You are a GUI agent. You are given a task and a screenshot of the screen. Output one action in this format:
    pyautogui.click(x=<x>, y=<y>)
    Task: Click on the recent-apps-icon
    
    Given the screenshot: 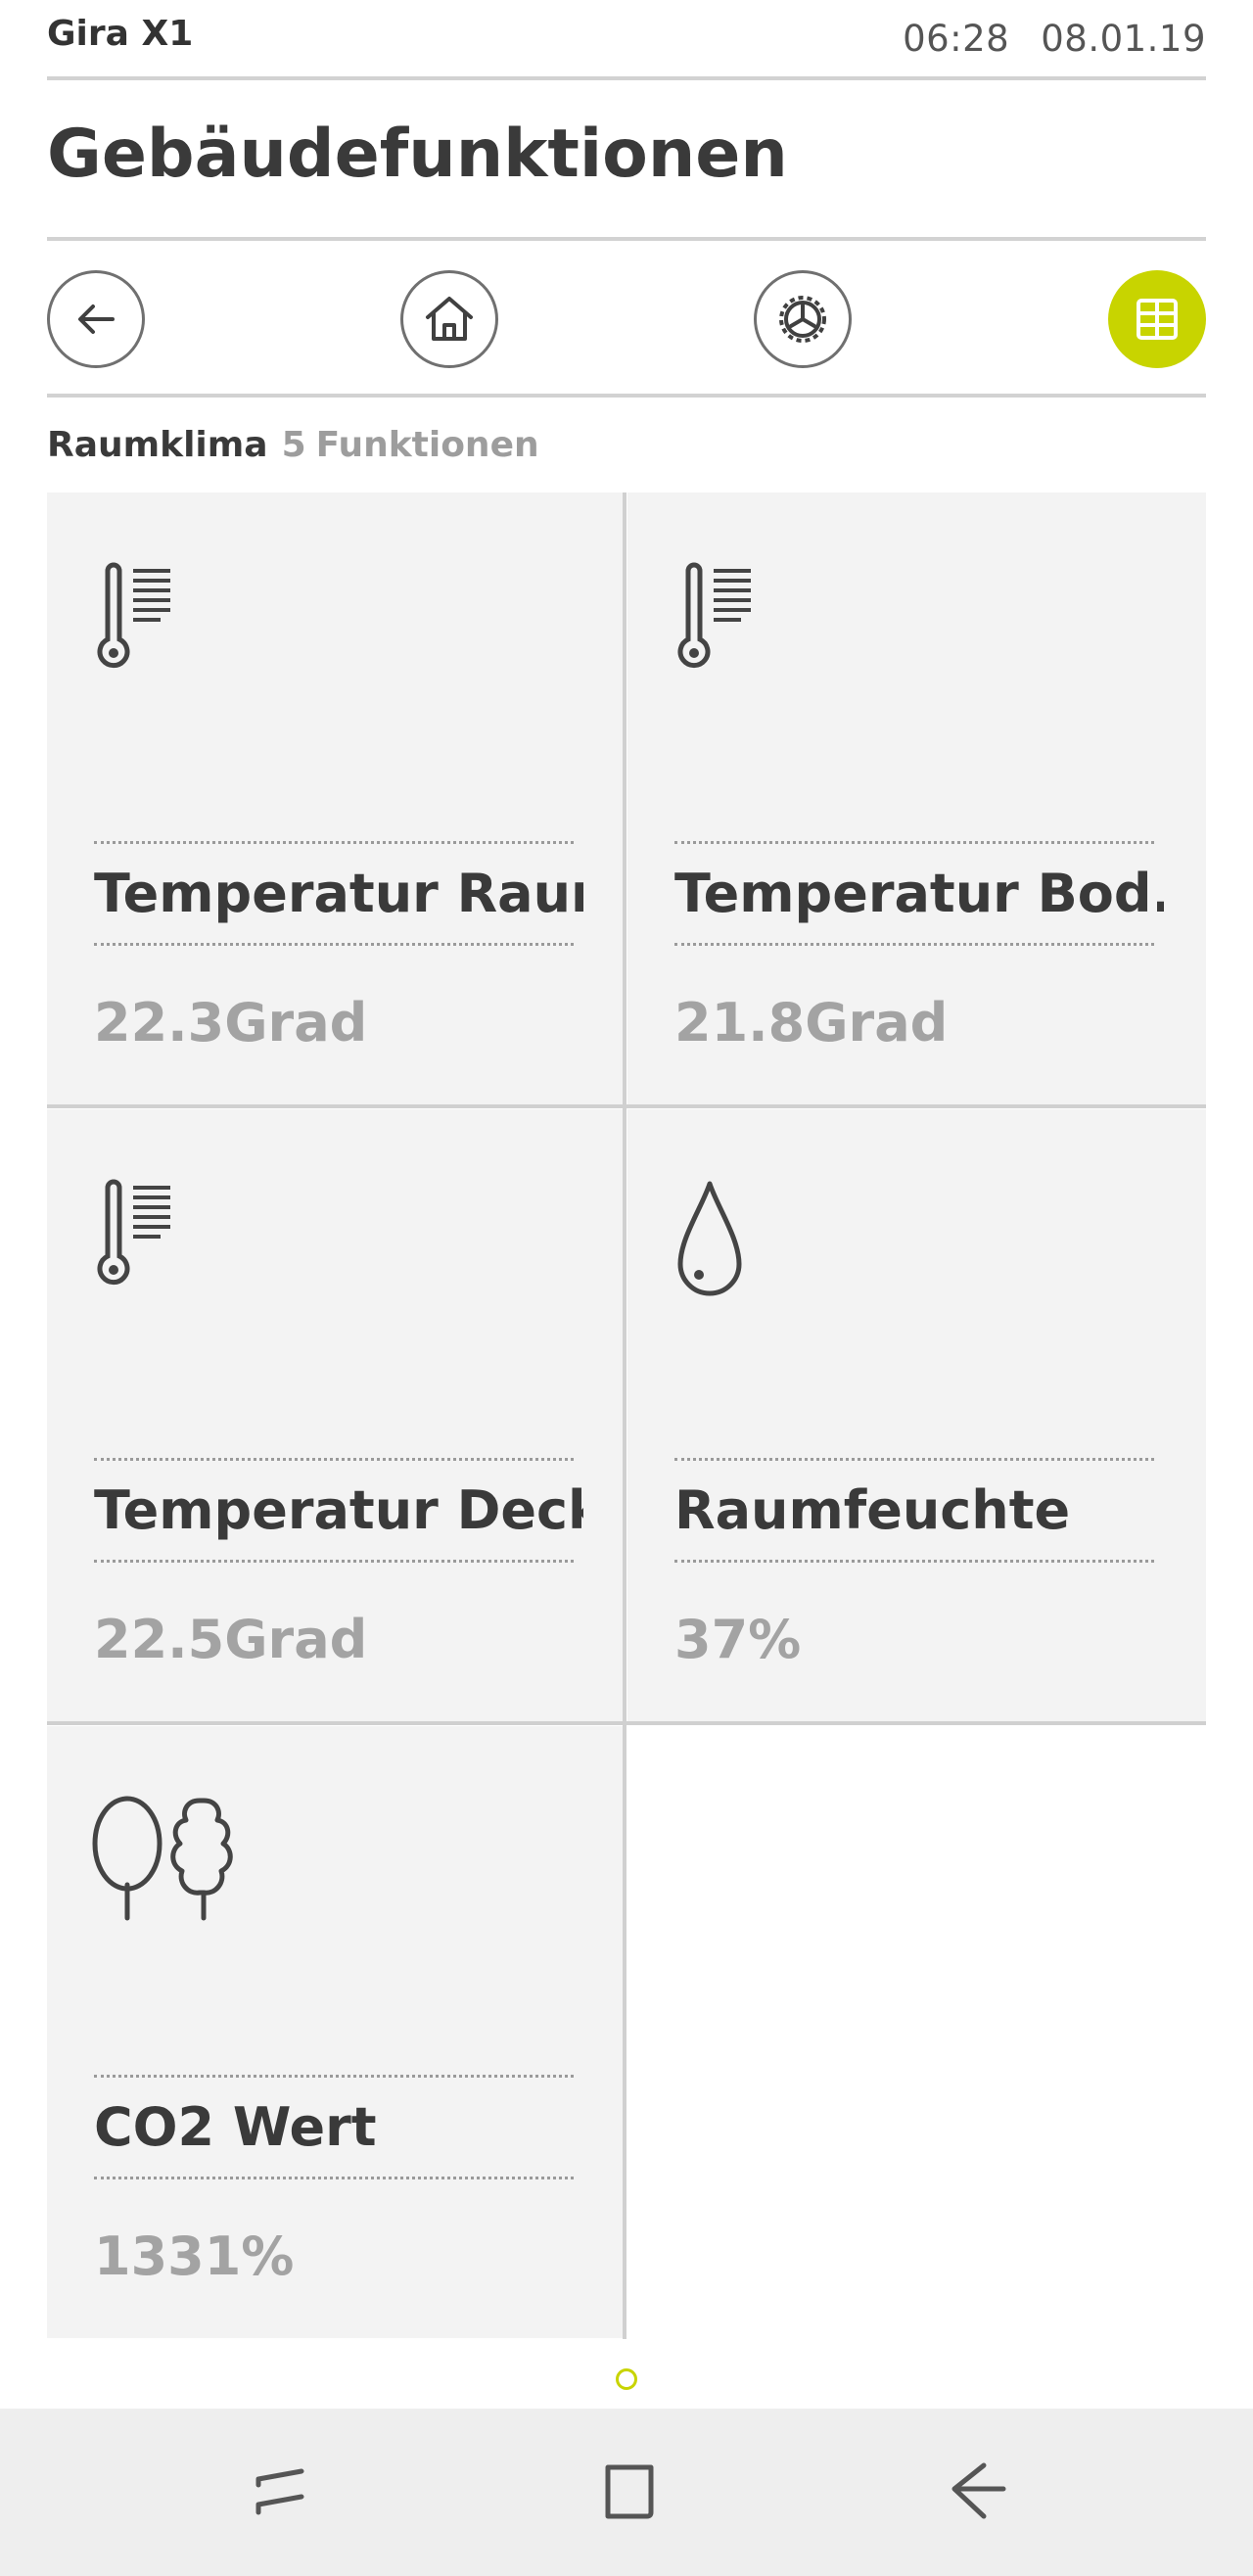 What is the action you would take?
    pyautogui.click(x=279, y=2491)
    